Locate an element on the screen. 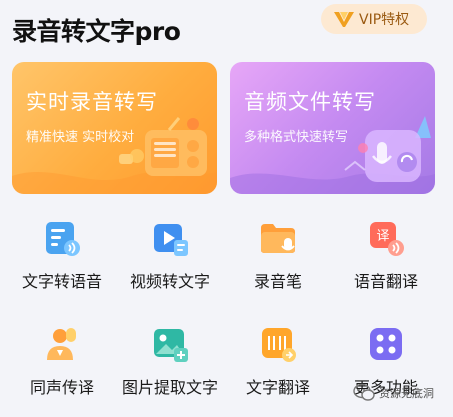 The image size is (453, 417). realtime-recording-title: 实时录音转写 is located at coordinates (92, 102).